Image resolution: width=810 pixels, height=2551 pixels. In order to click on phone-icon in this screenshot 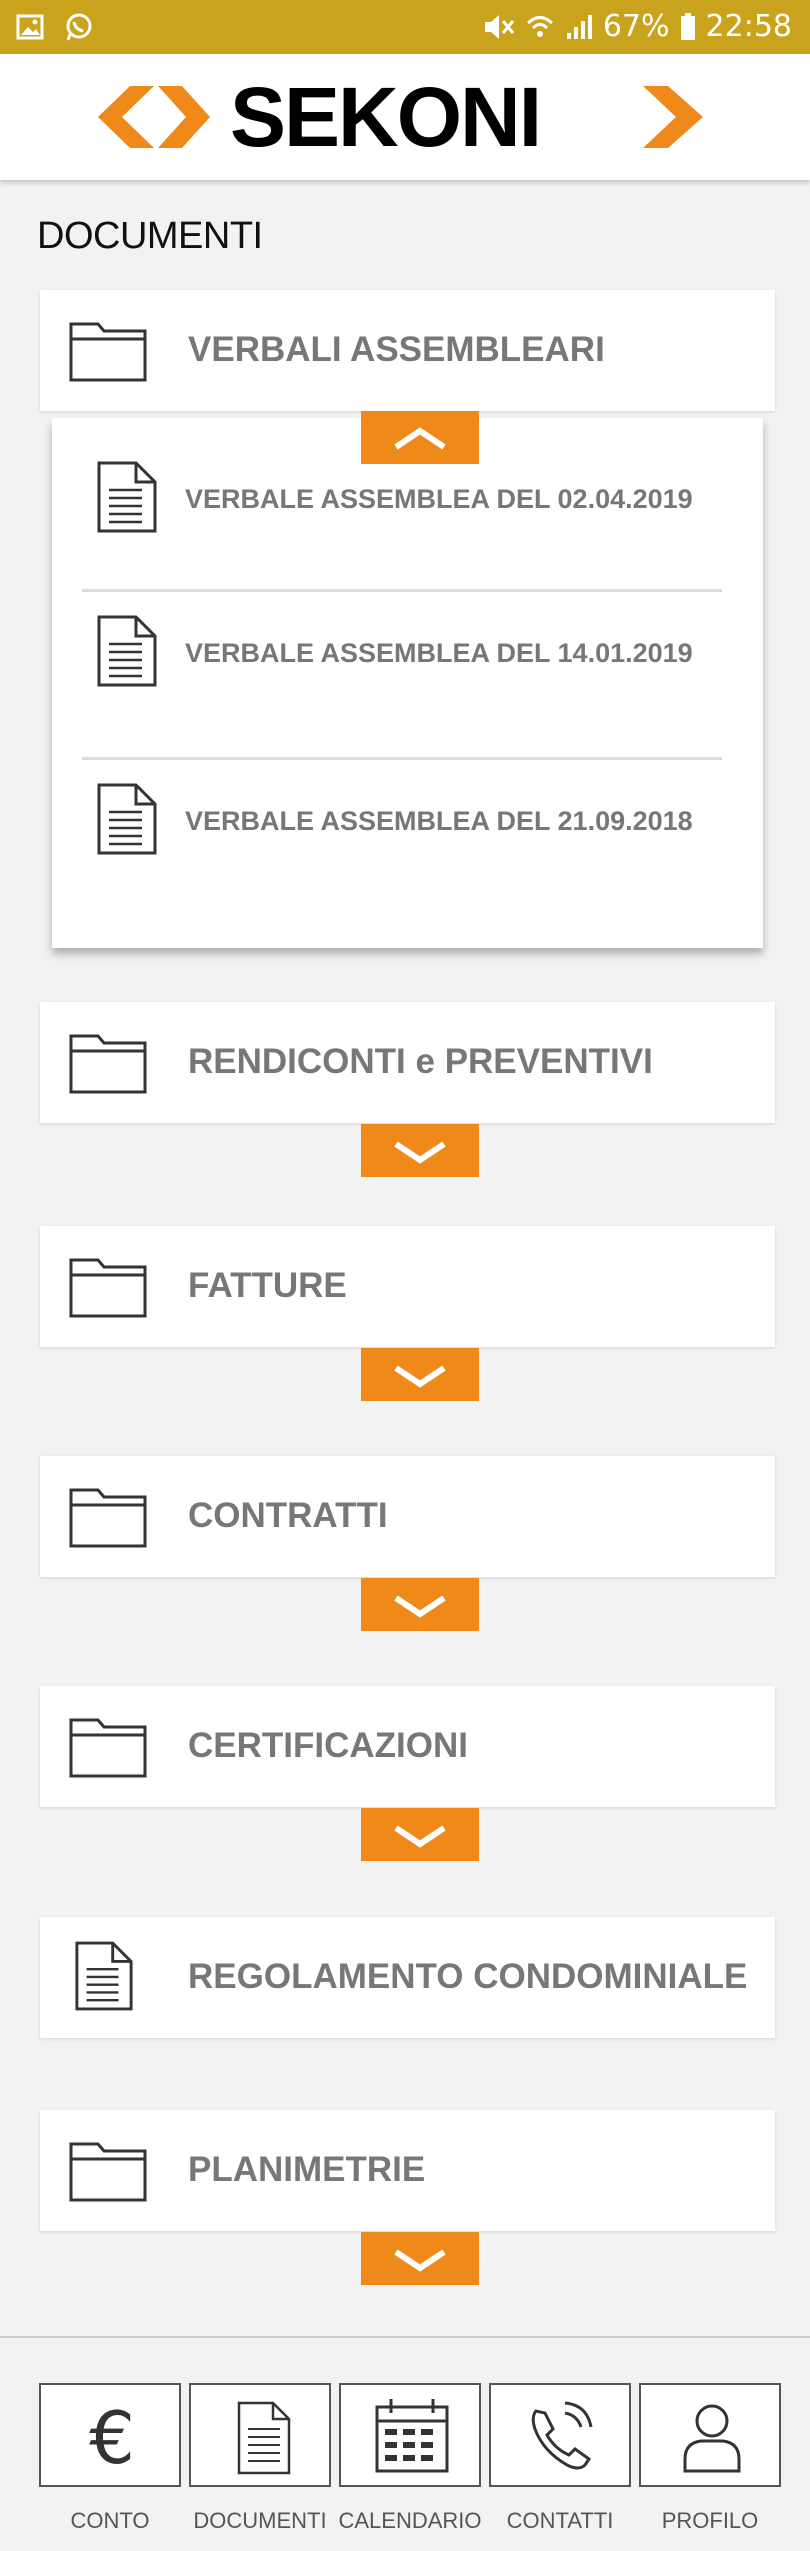, I will do `click(562, 2435)`.